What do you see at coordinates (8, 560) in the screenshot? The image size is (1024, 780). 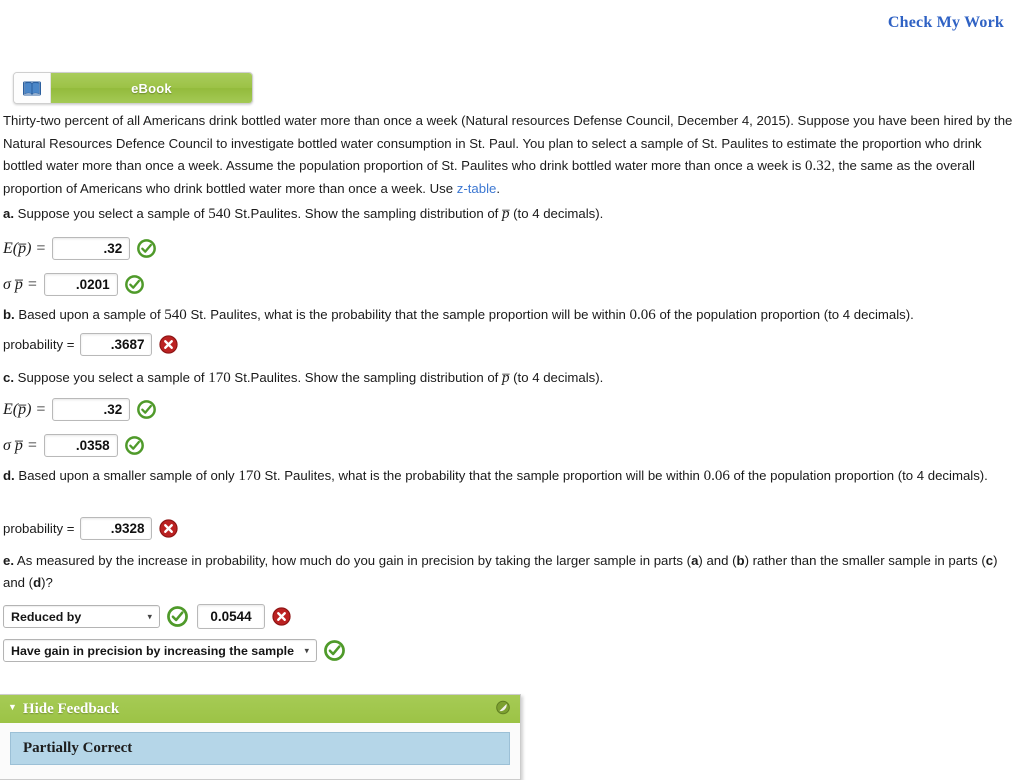 I see `part-e-letter: e.` at bounding box center [8, 560].